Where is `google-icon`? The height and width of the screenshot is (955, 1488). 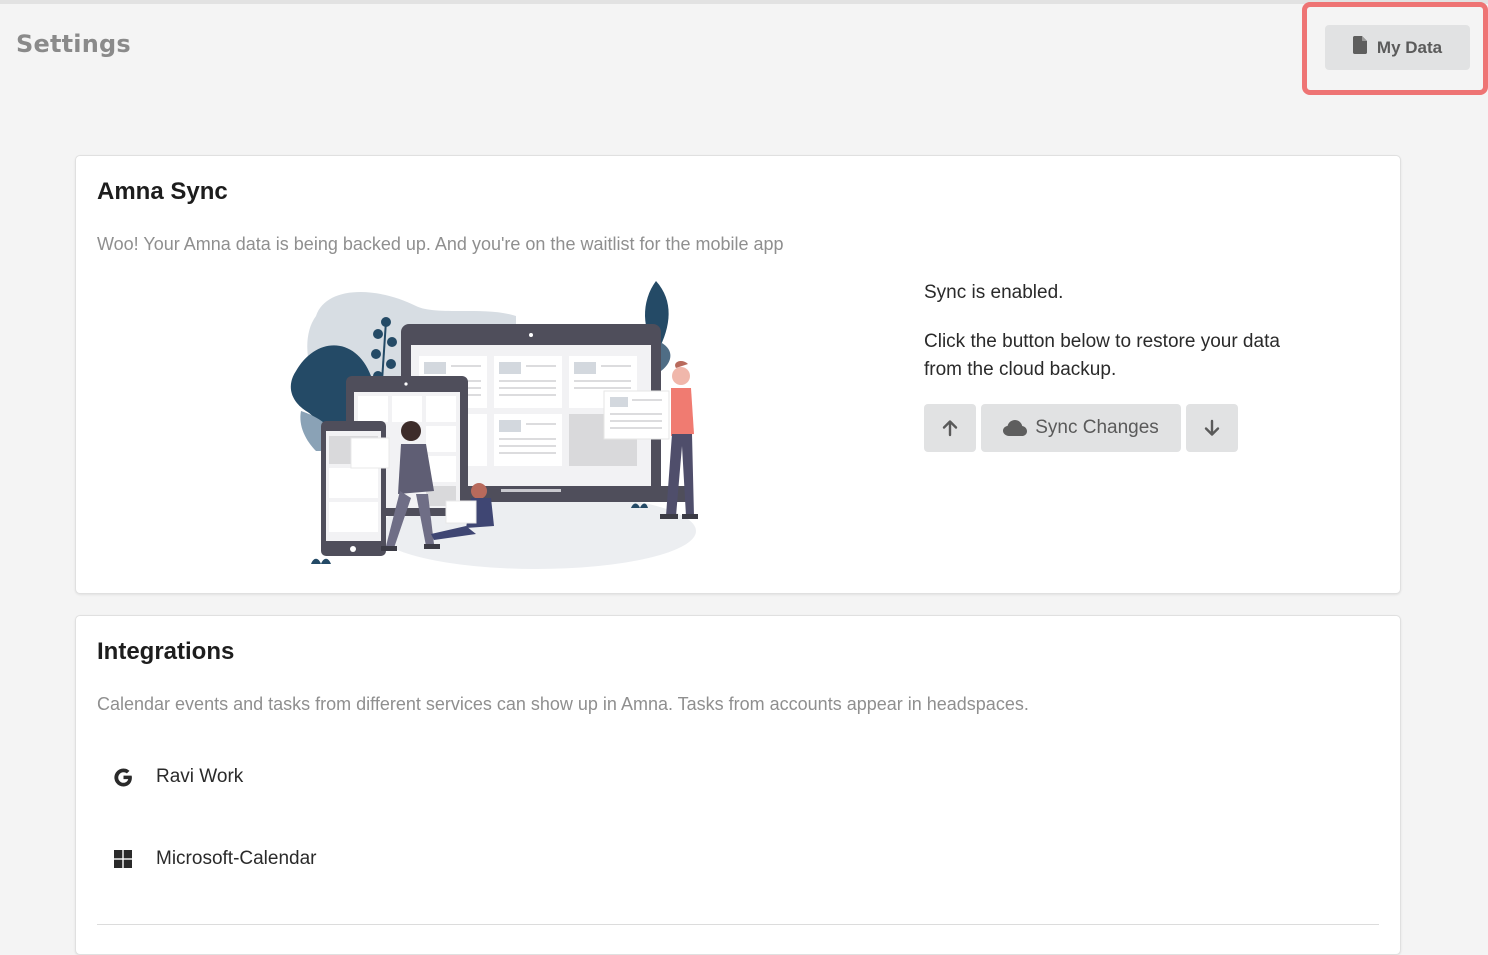
google-icon is located at coordinates (123, 777).